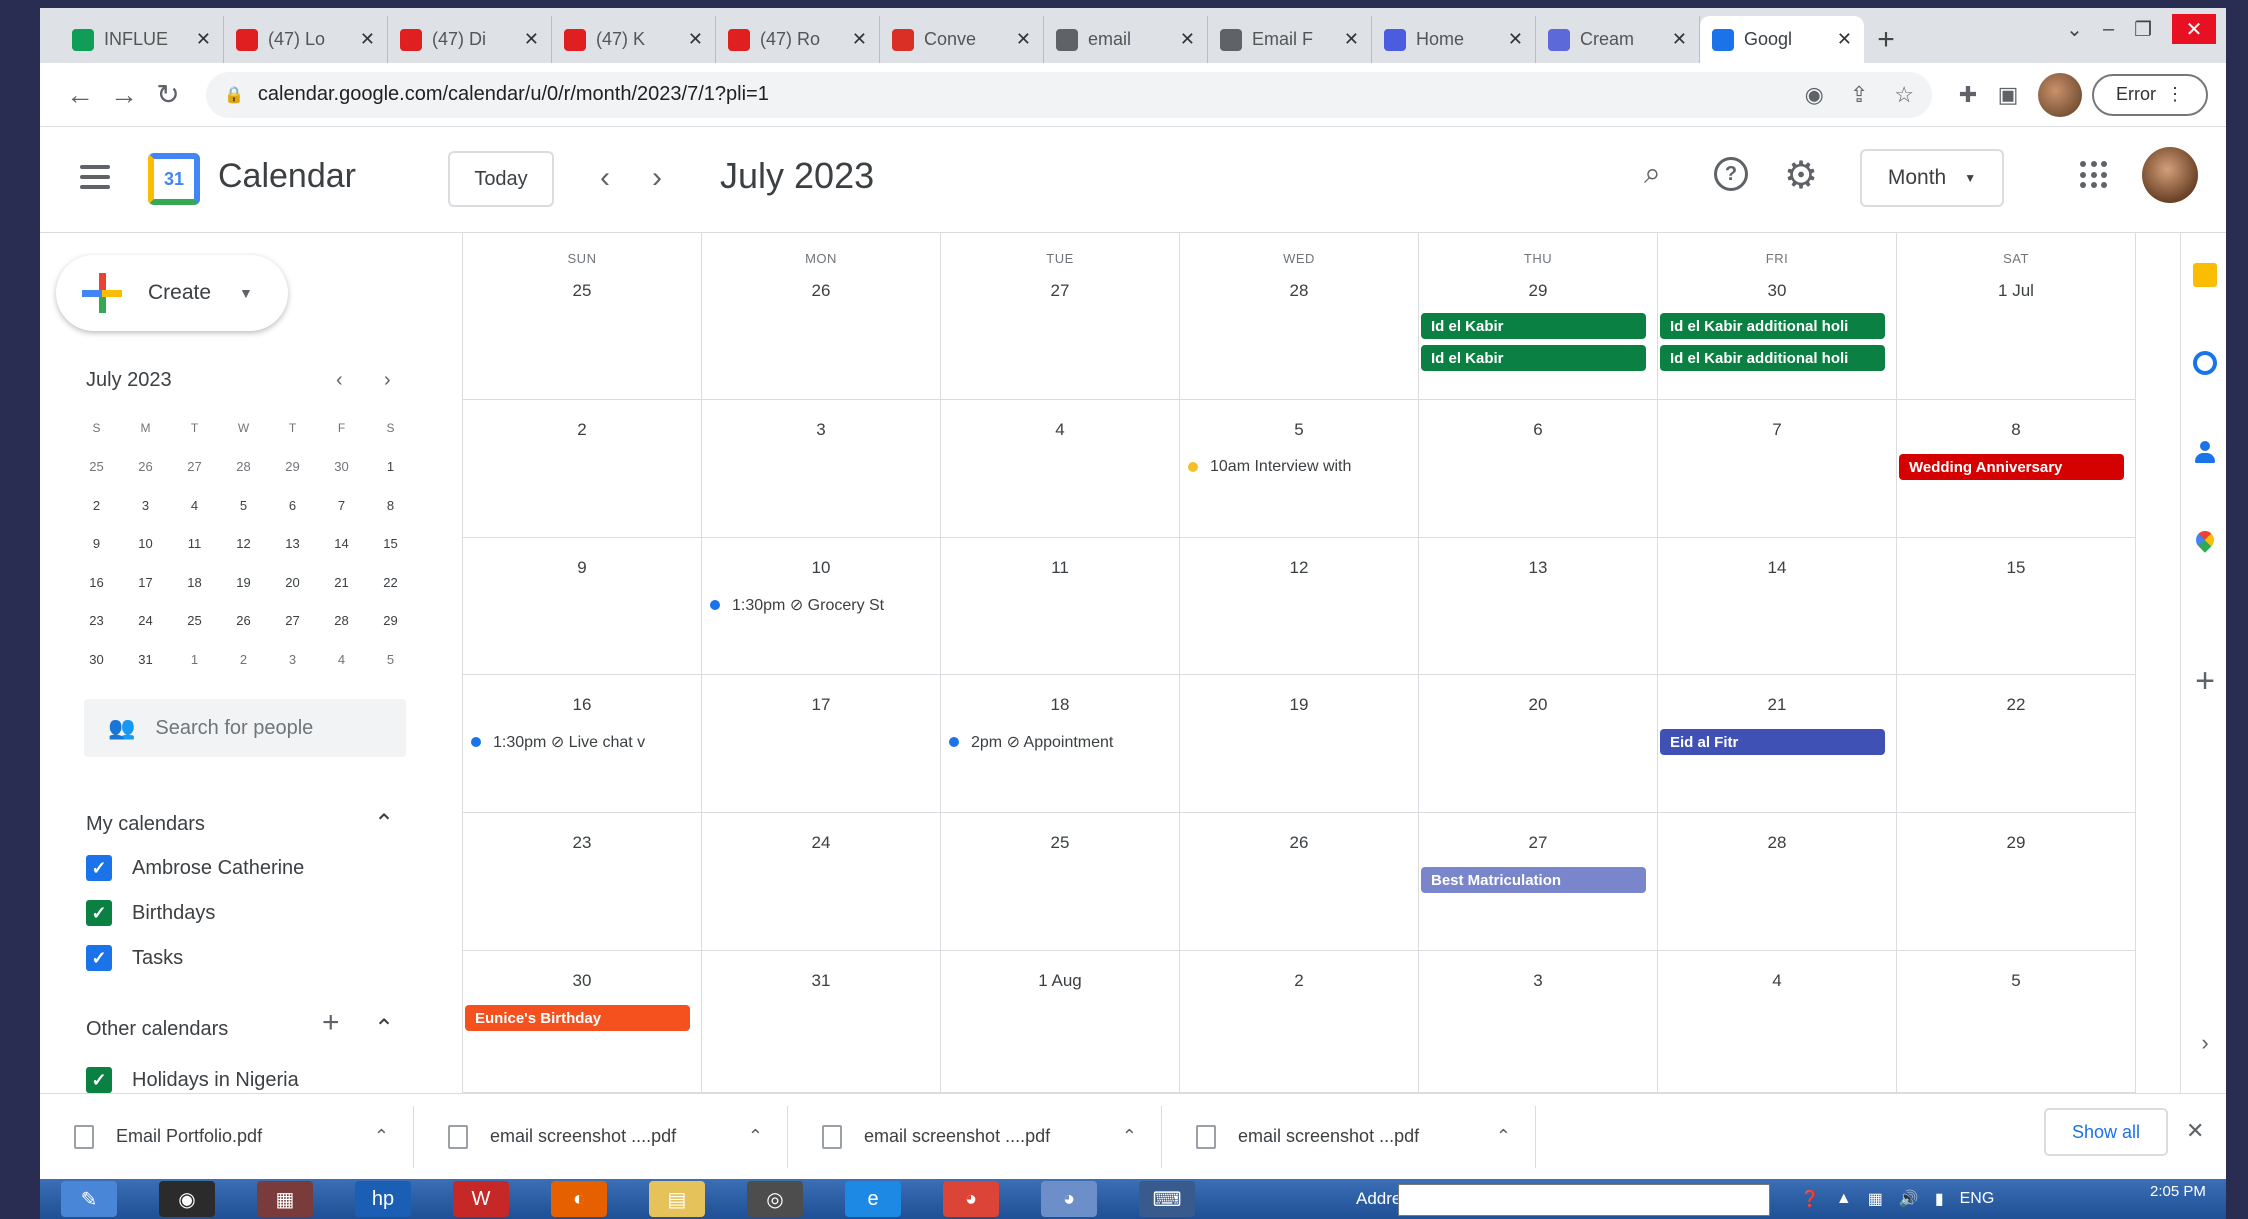 The image size is (2248, 1219). Describe the element at coordinates (243, 467) in the screenshot. I see `mini-day: 28` at that location.